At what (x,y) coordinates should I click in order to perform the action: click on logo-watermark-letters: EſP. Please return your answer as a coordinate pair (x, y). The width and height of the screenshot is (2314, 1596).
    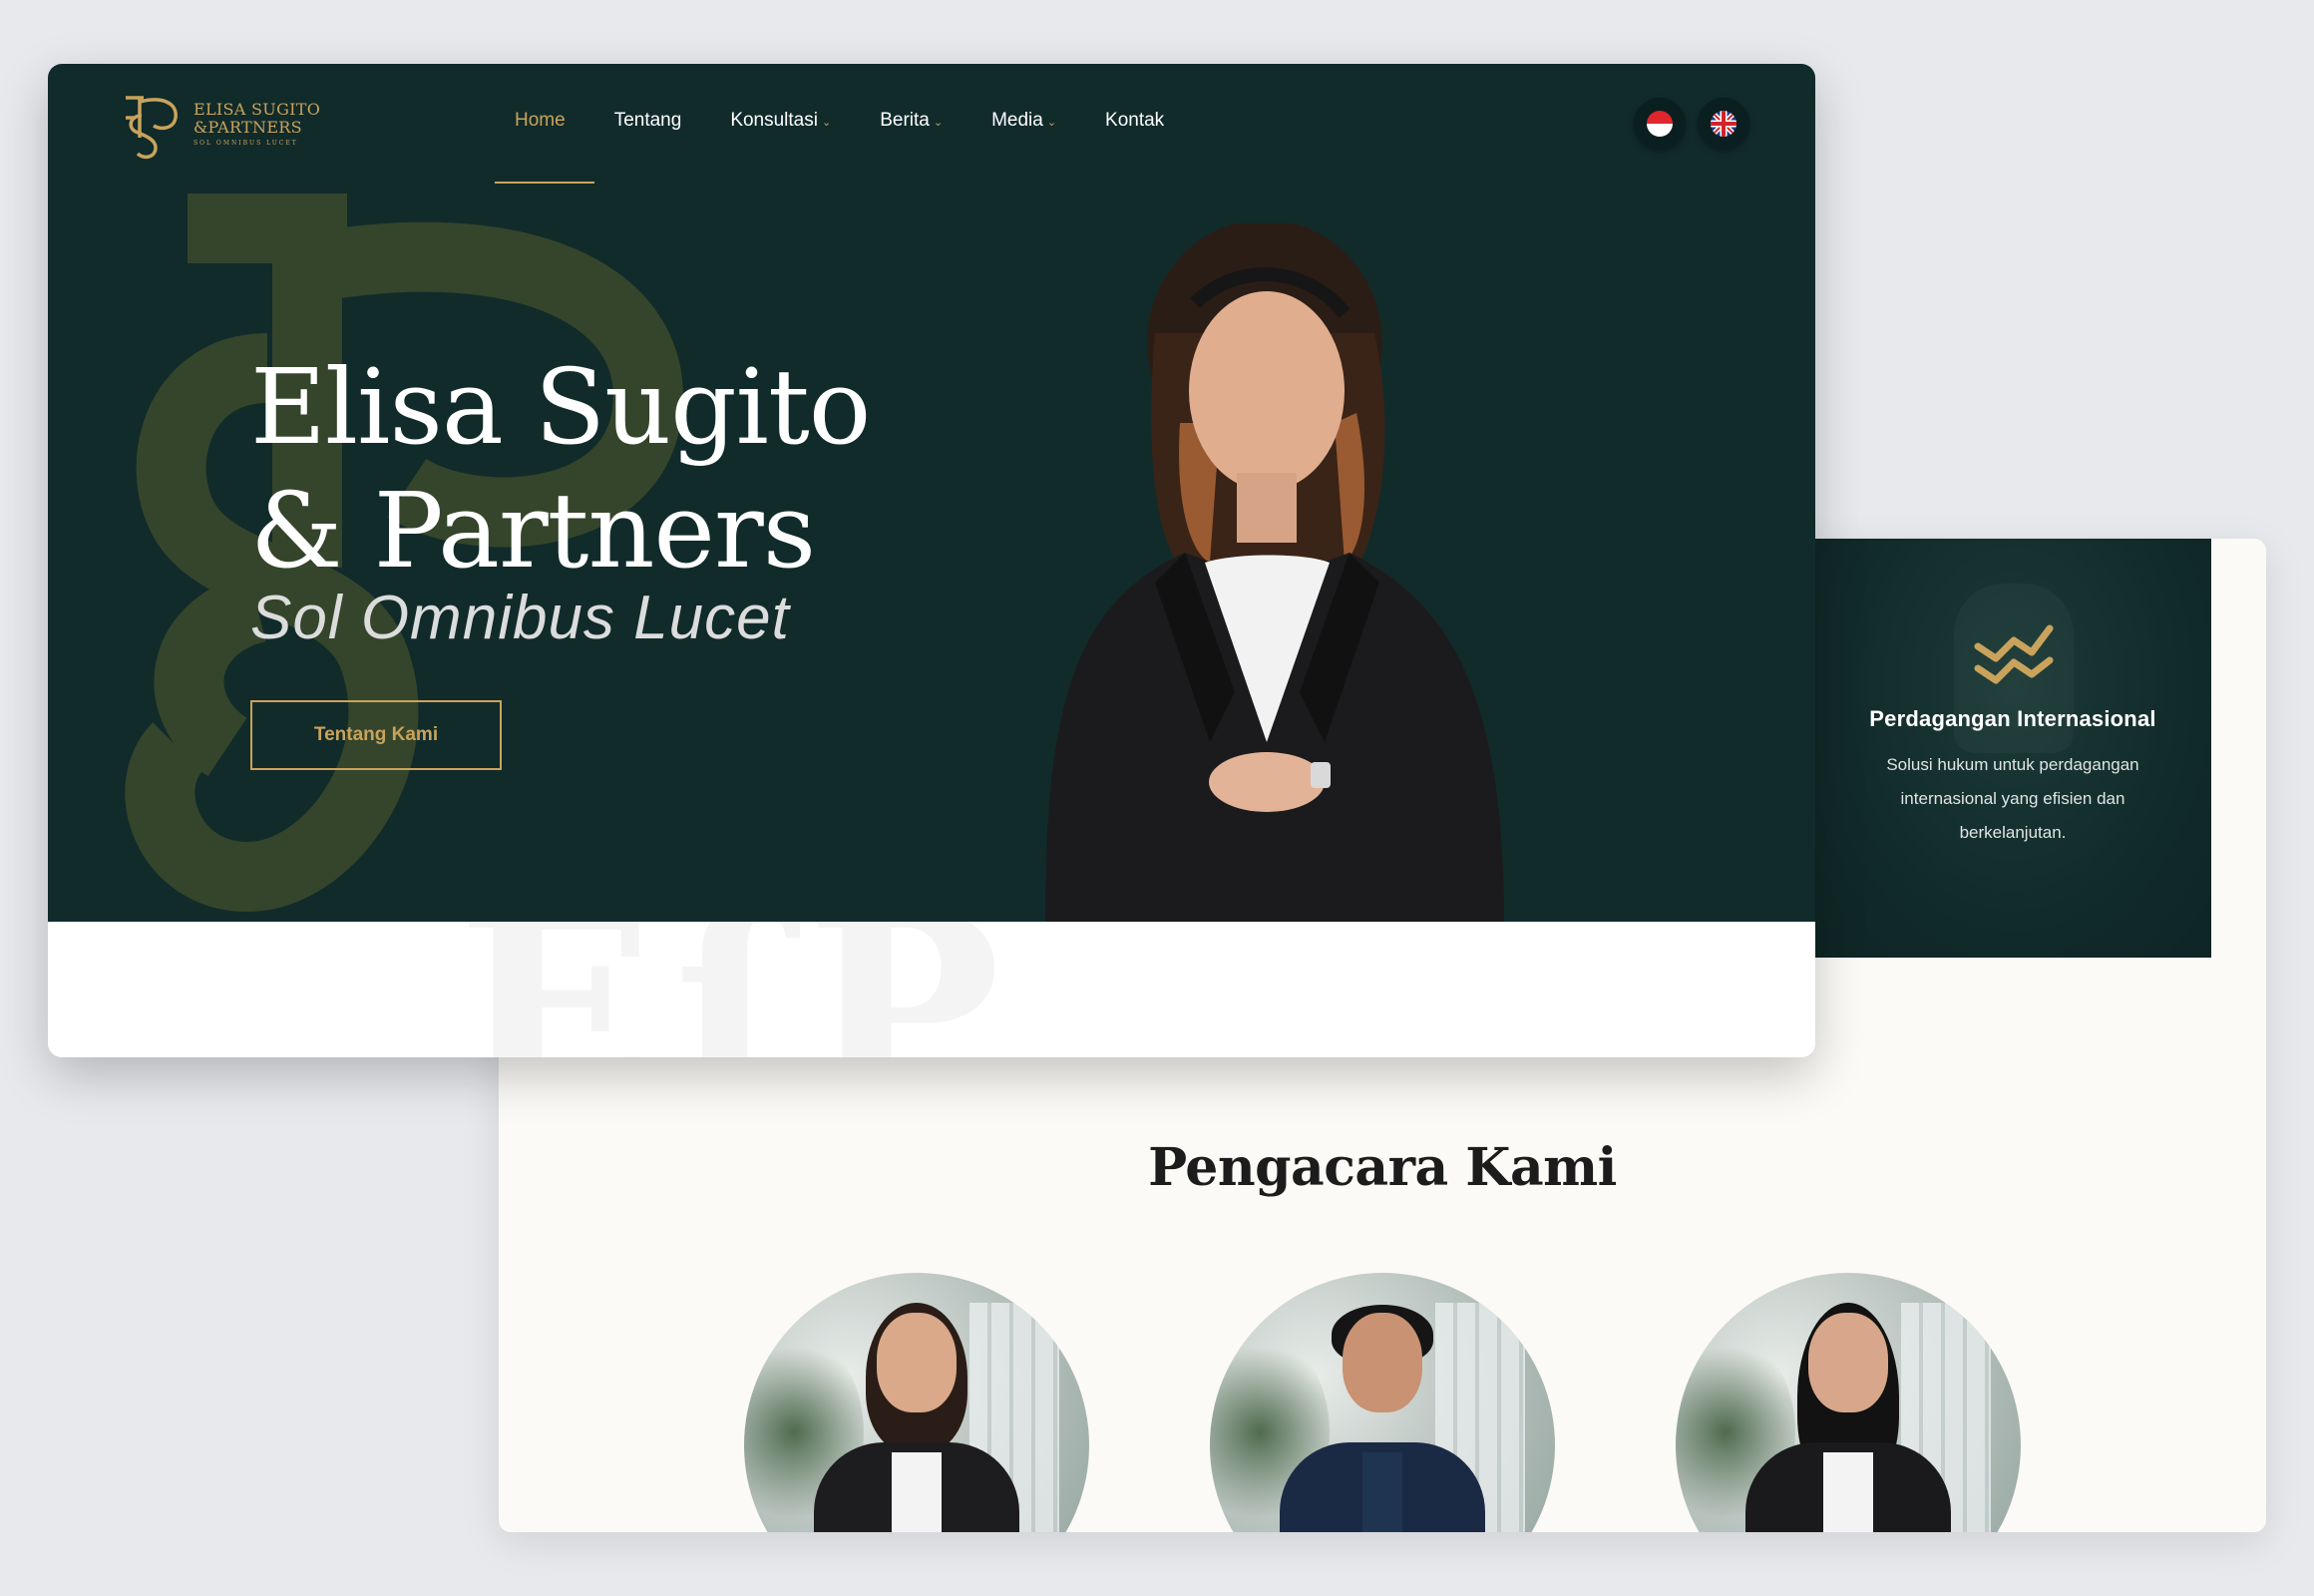
    Looking at the image, I should click on (739, 989).